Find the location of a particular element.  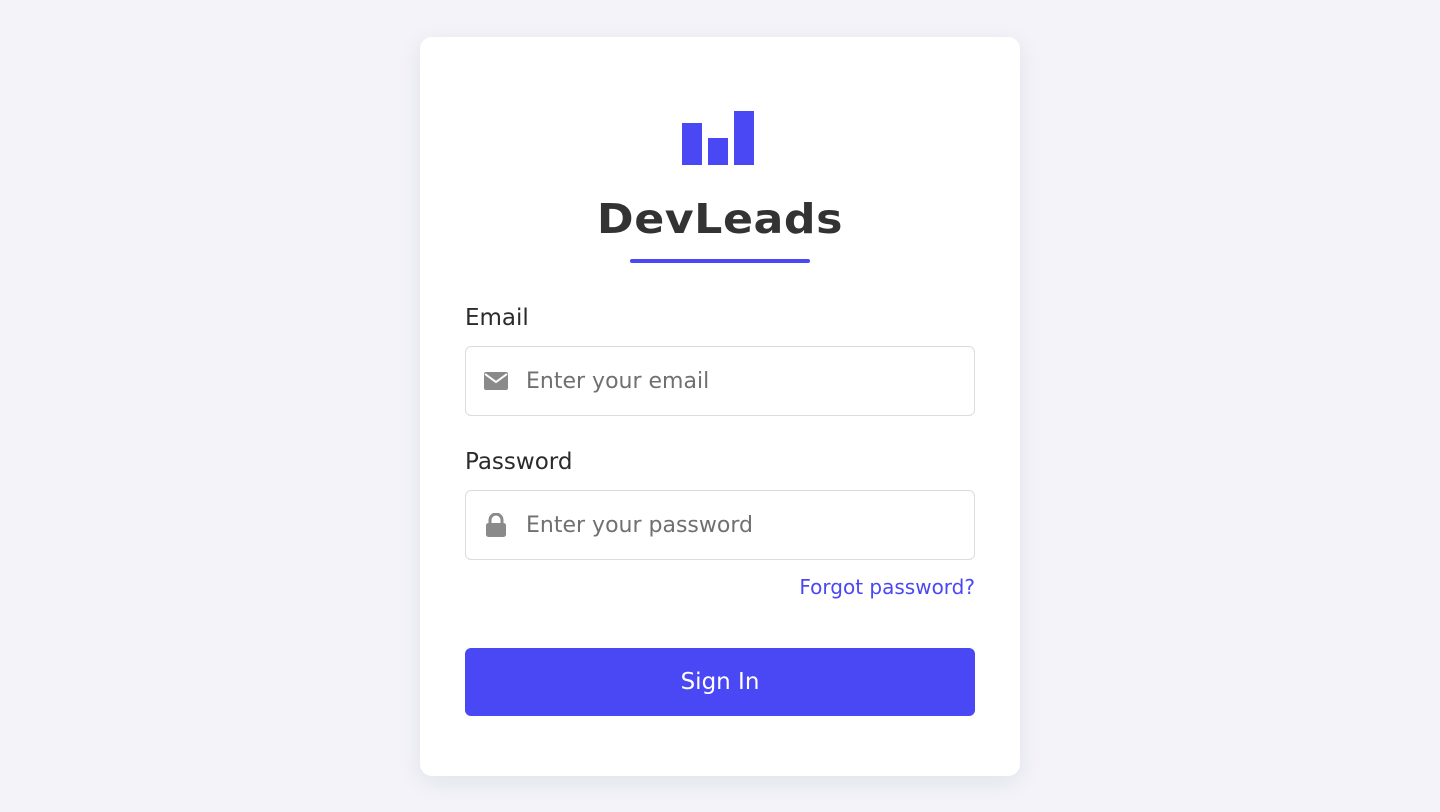

forgot-password-link: Forgot password? is located at coordinates (887, 587).